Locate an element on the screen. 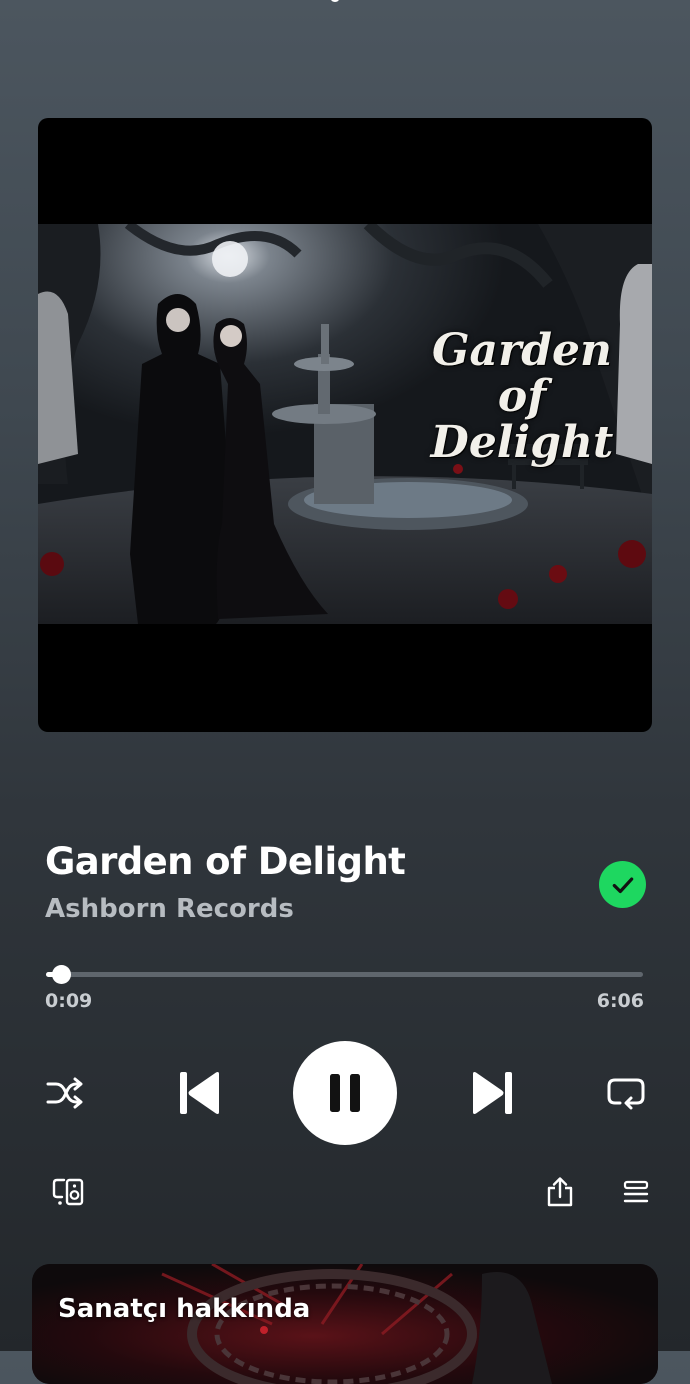  repeat-icon is located at coordinates (626, 1094).